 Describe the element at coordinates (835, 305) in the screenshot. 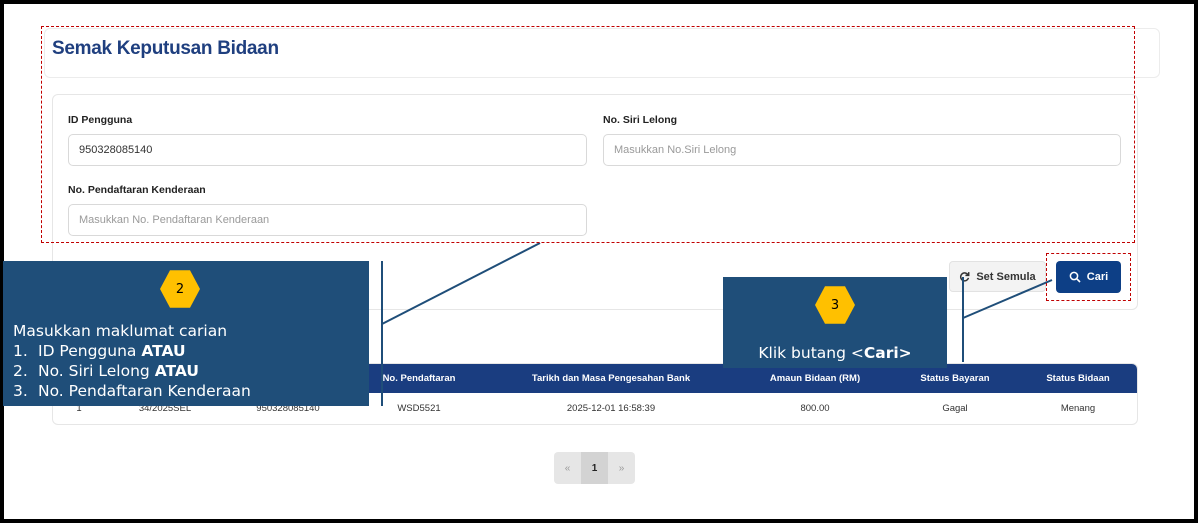

I see `step-3-badge: 3` at that location.